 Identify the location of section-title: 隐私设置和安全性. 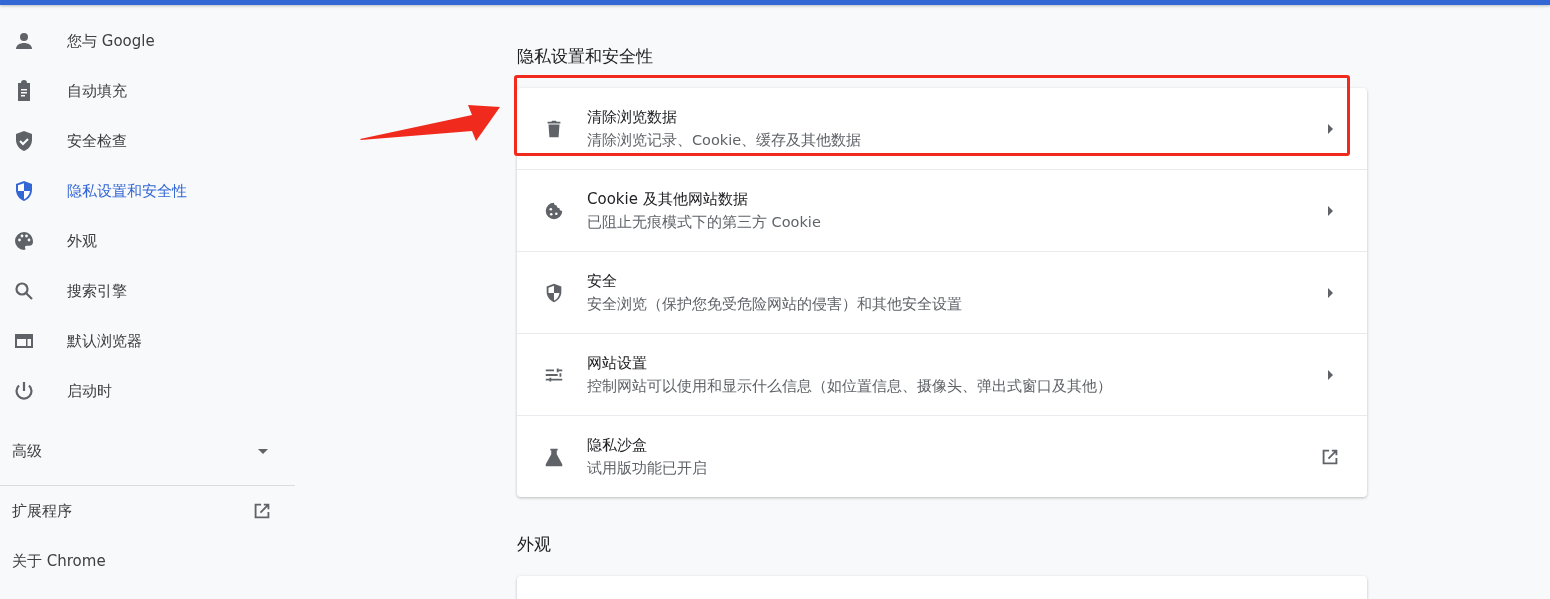
(585, 56).